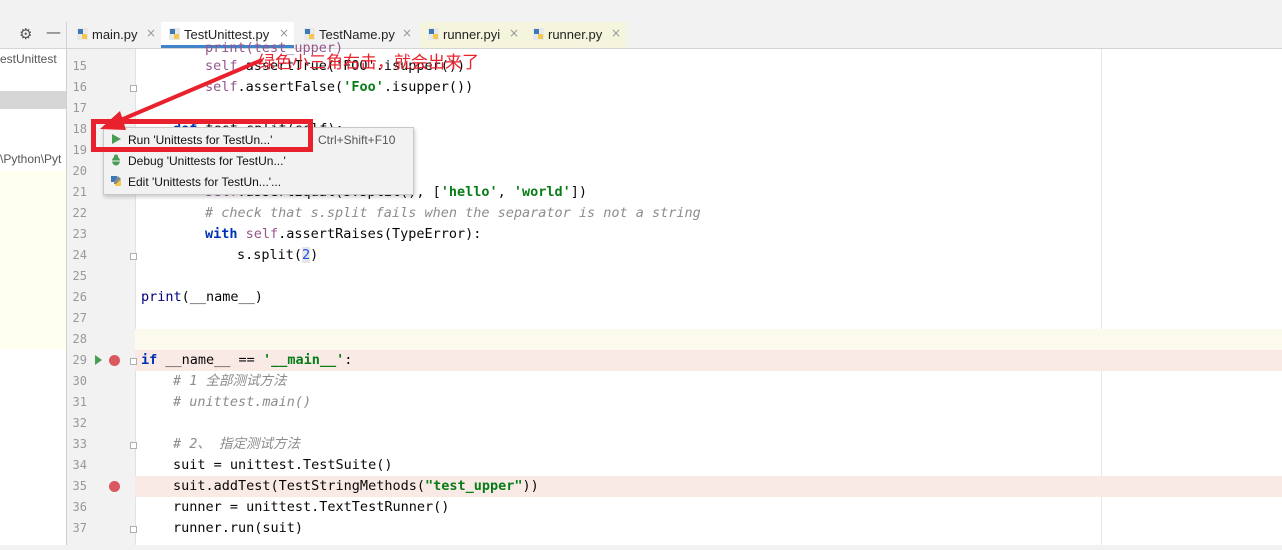  What do you see at coordinates (98, 360) in the screenshot?
I see `run-gutter-icon` at bounding box center [98, 360].